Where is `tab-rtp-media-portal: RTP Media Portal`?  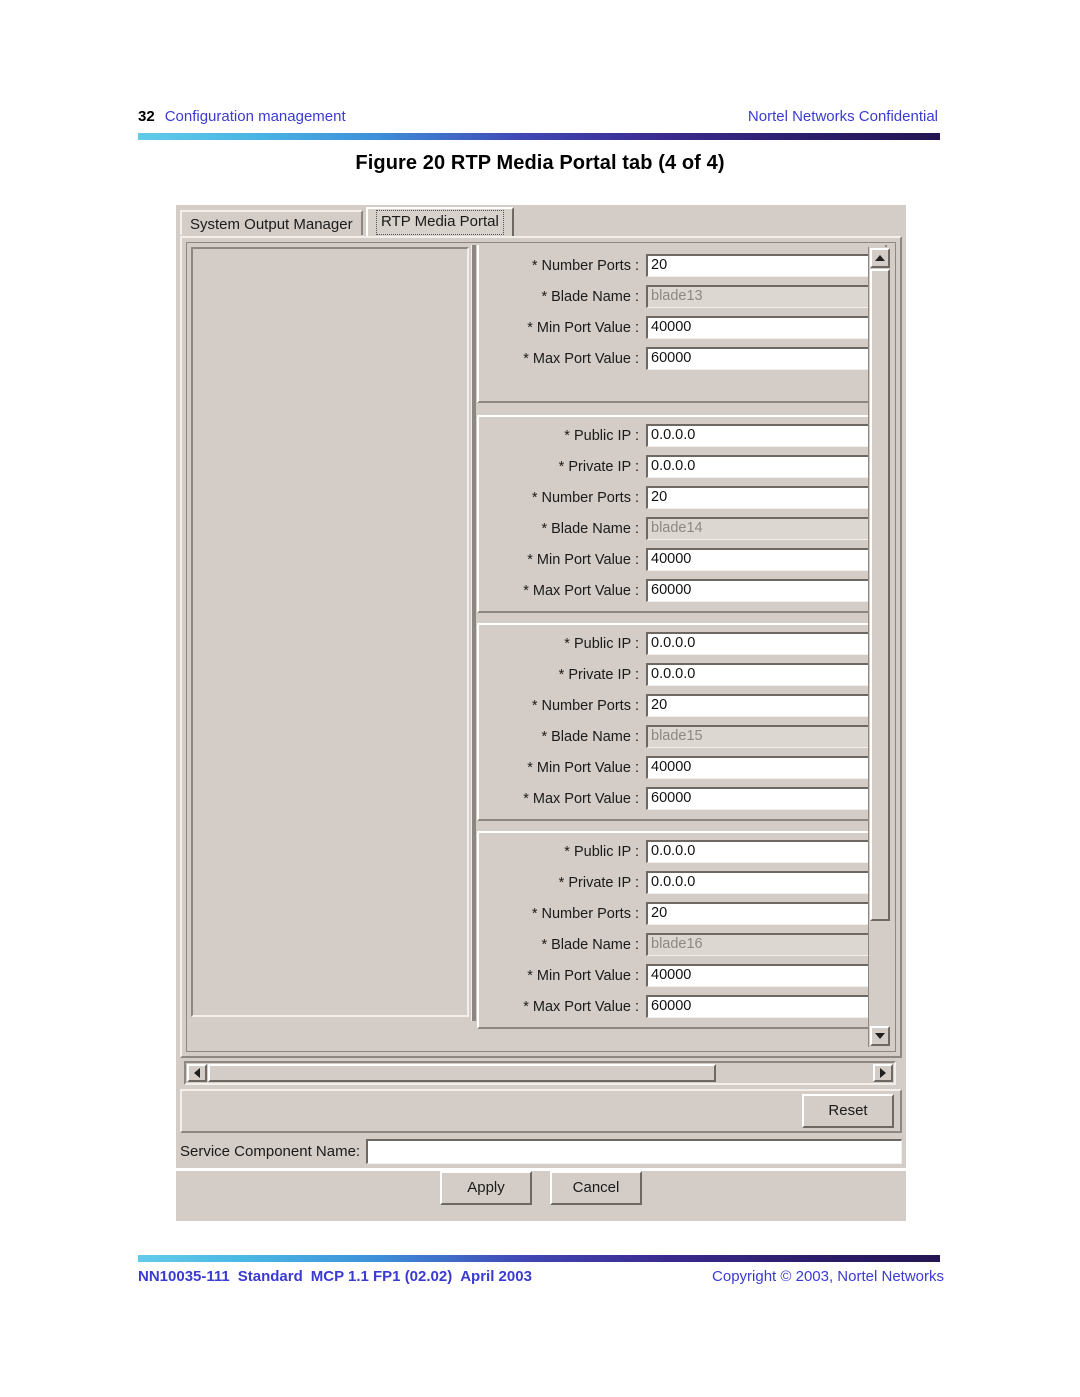 tab-rtp-media-portal: RTP Media Portal is located at coordinates (440, 221).